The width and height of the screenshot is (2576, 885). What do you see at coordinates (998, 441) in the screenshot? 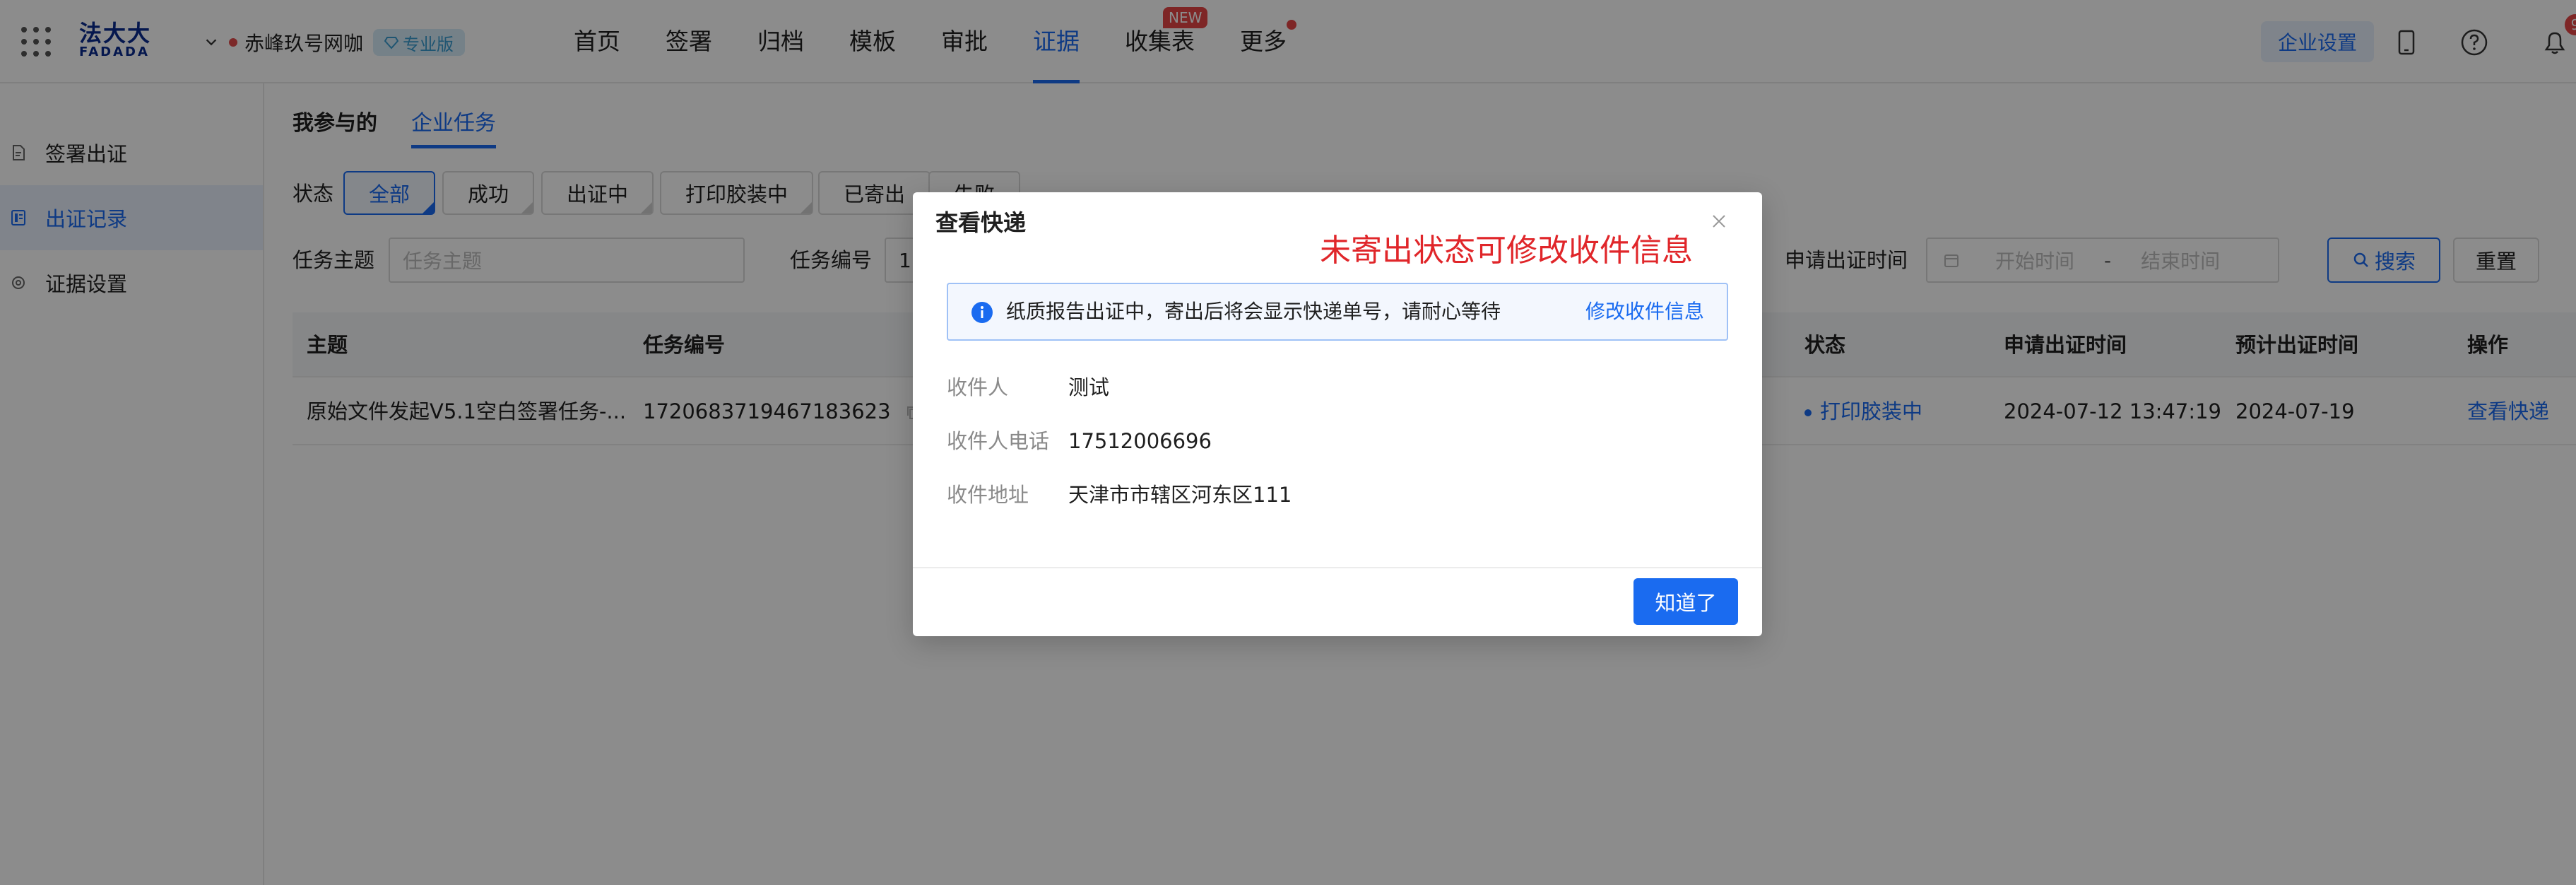
I see `recipient-phone-label: 收件人电话` at bounding box center [998, 441].